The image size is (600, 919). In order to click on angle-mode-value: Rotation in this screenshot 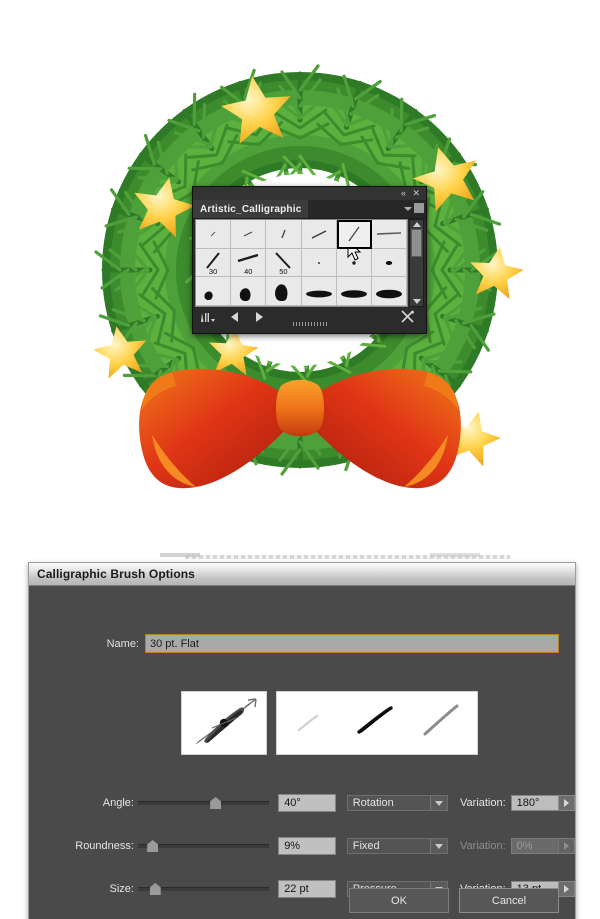, I will do `click(373, 803)`.